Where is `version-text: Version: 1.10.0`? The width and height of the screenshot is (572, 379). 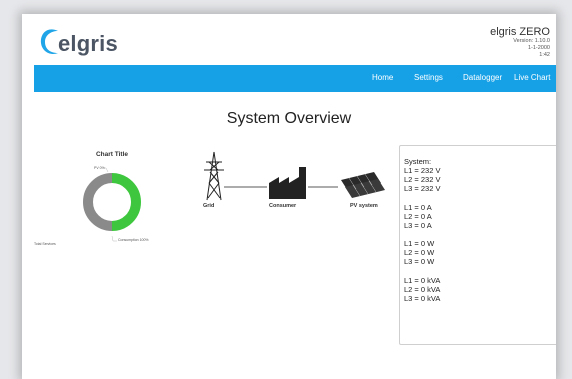 version-text: Version: 1.10.0 is located at coordinates (531, 41).